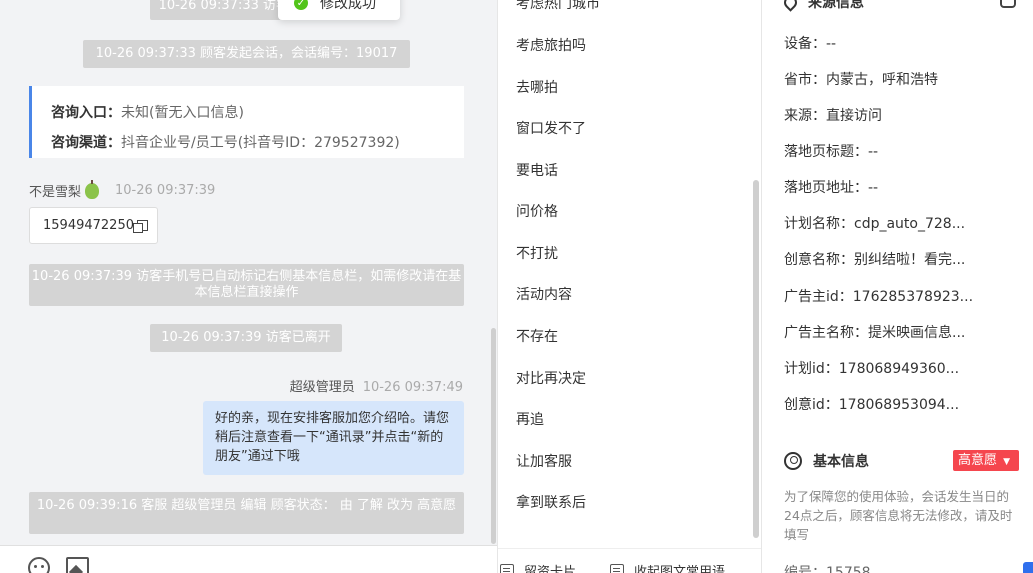 The height and width of the screenshot is (573, 1033). I want to click on quick-replies-scrollbar, so click(756, 359).